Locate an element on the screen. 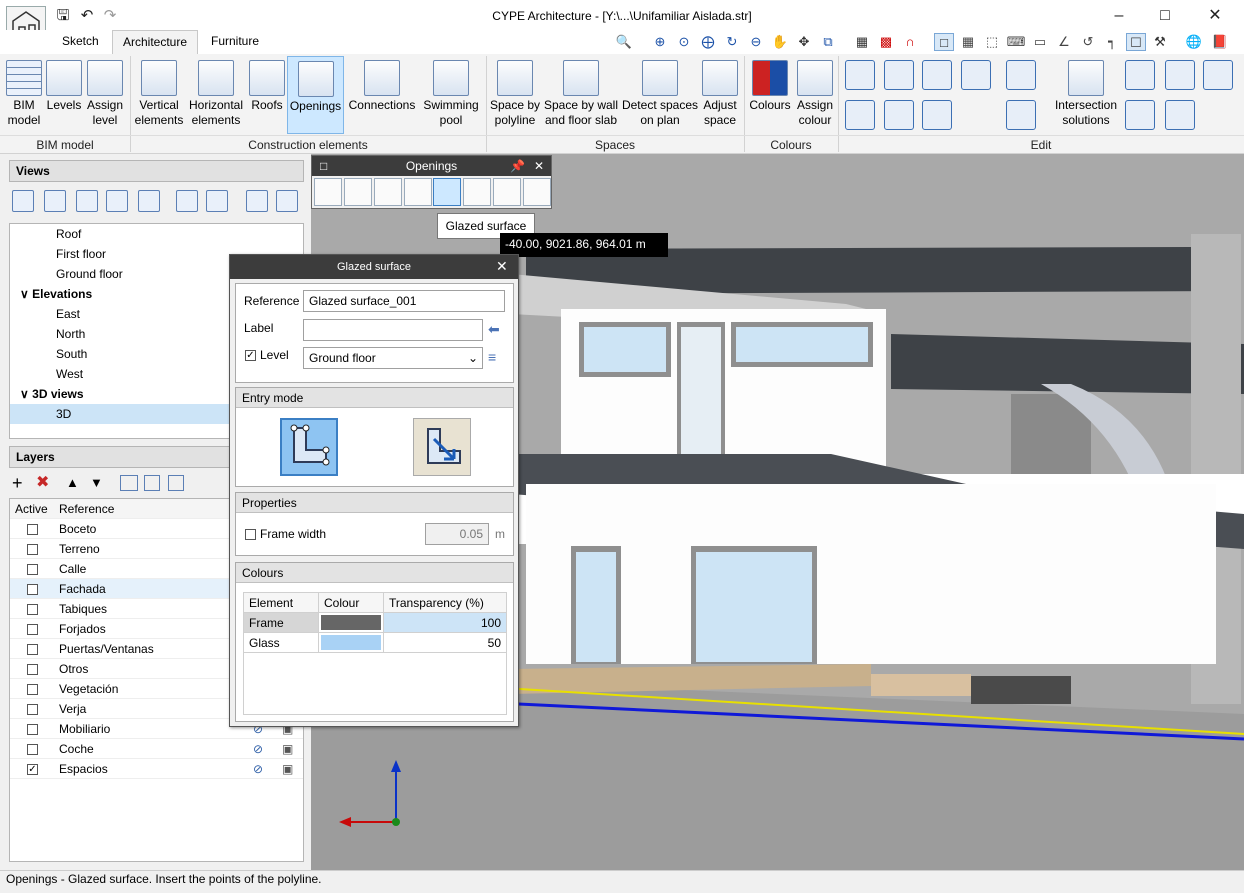  label-input is located at coordinates (393, 330).